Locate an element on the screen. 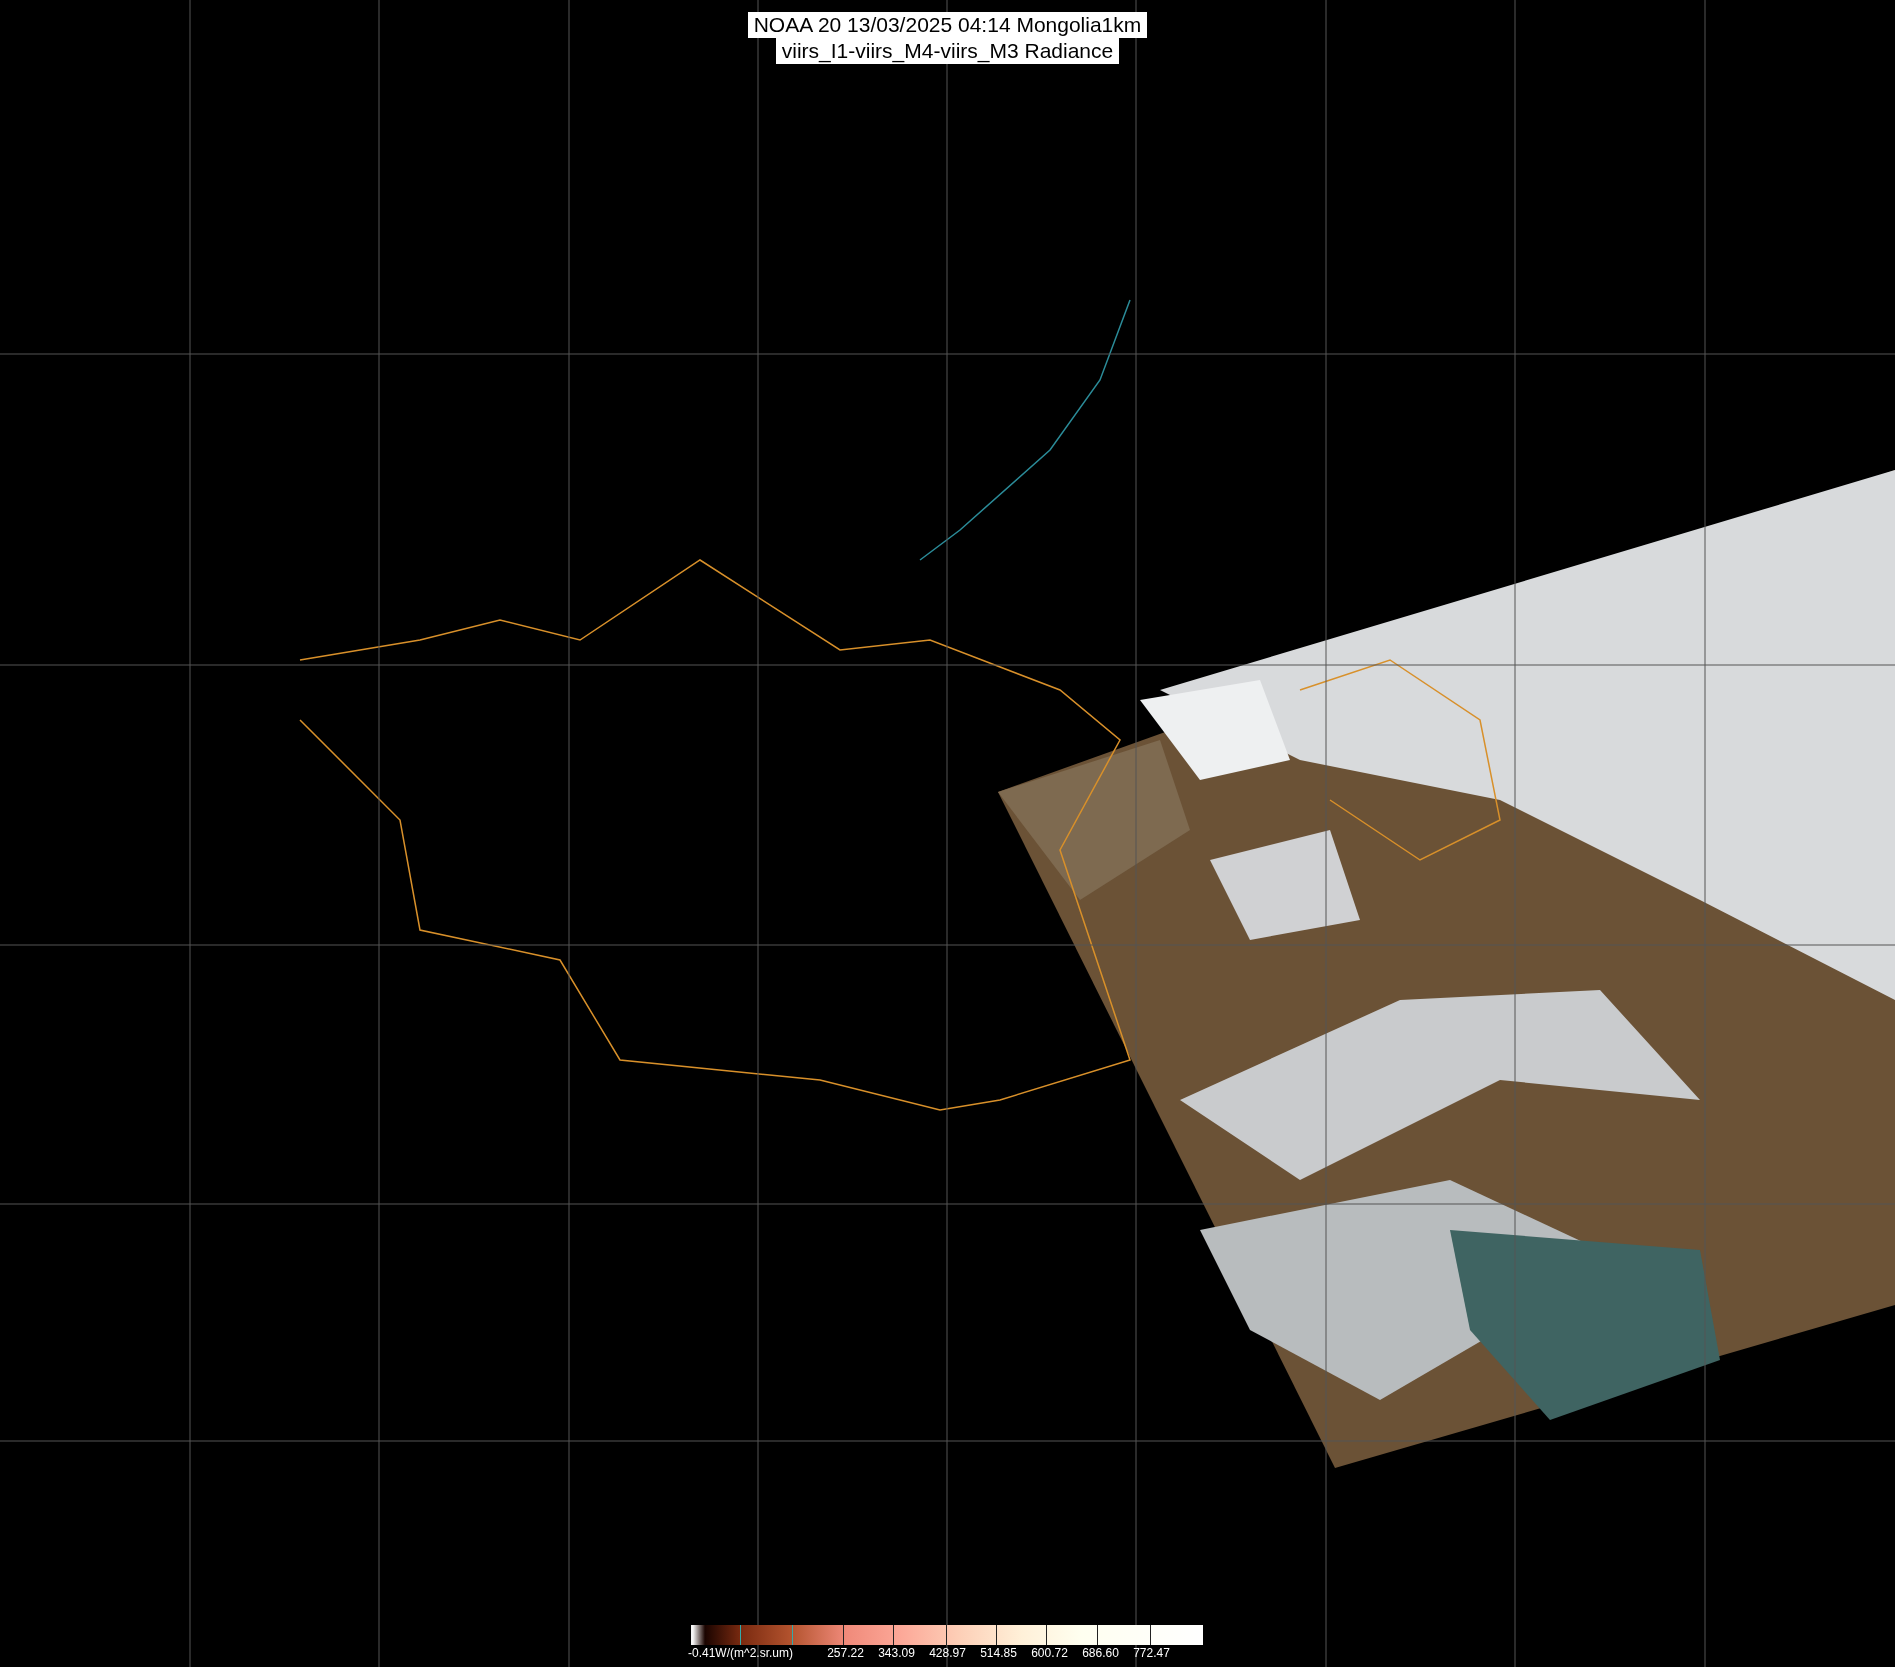 This screenshot has height=1667, width=1895. image-title: NOAA 20 13/03/2025 04:14 Mongolia1km is located at coordinates (947, 25).